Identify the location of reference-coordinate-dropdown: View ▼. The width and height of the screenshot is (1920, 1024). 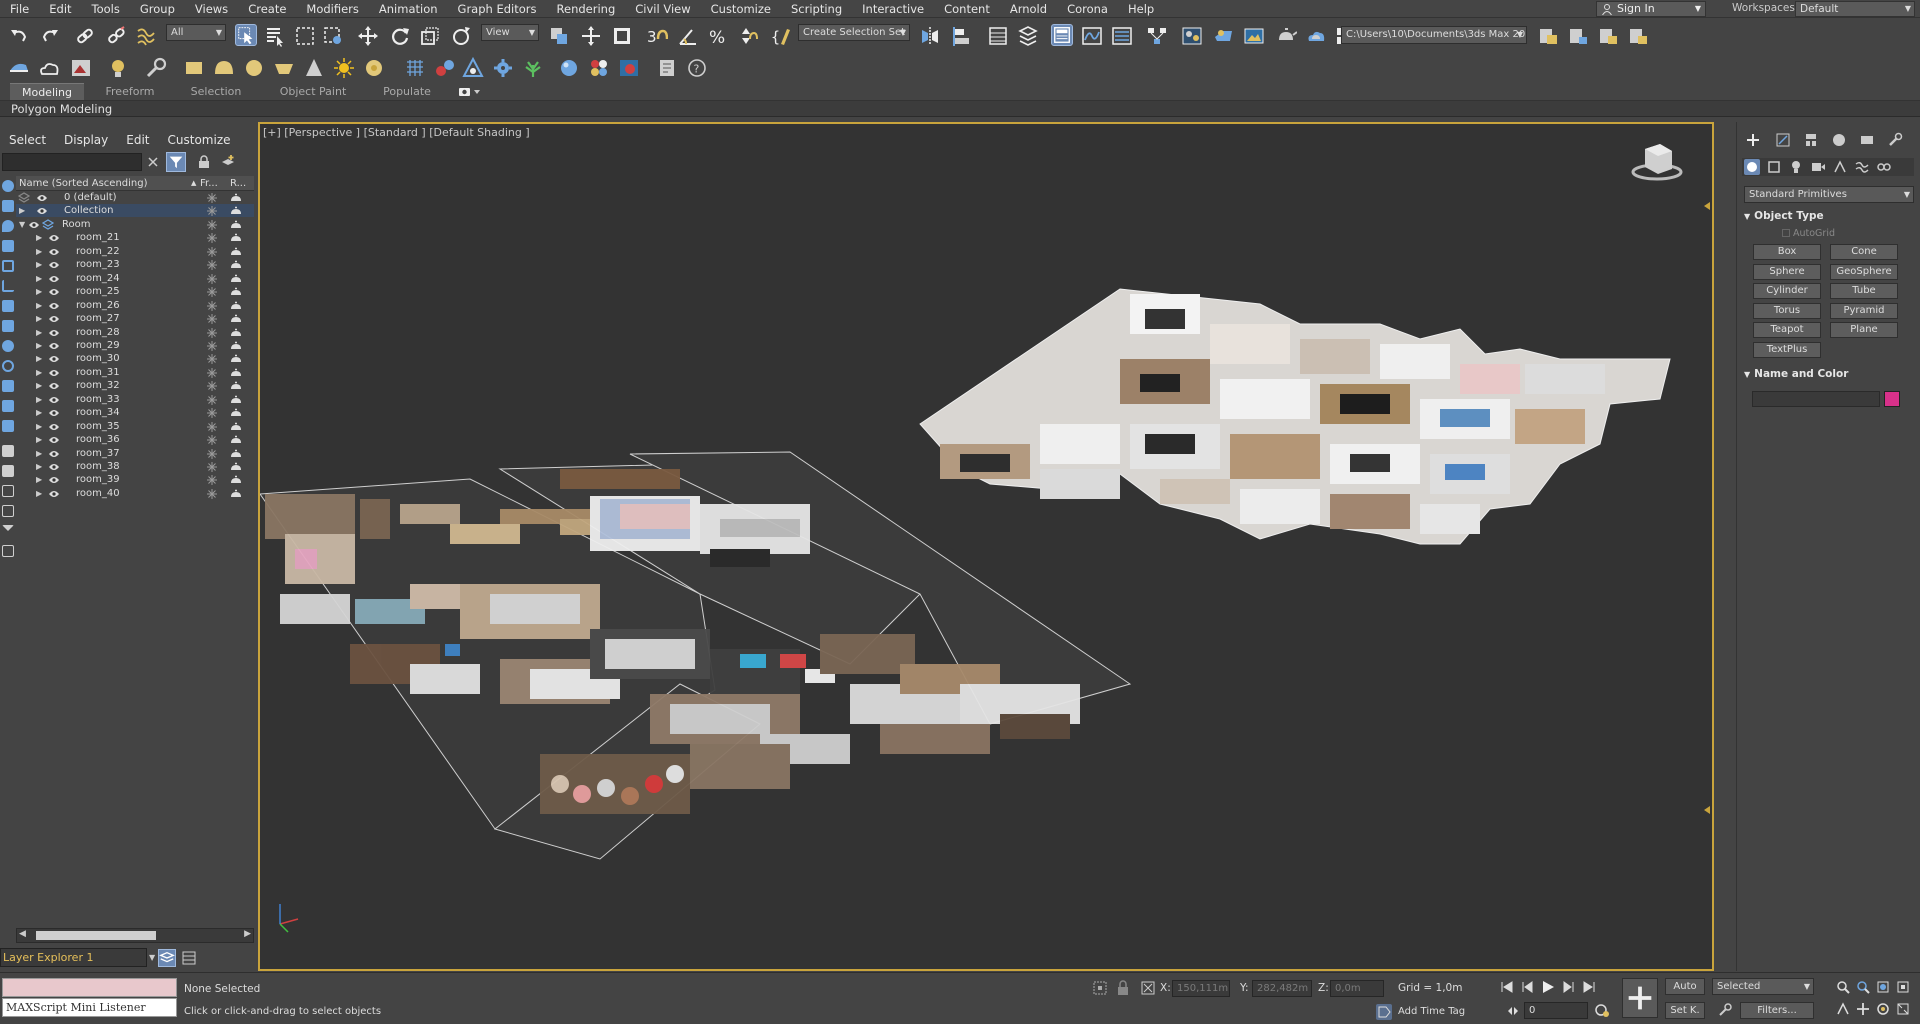
(510, 32).